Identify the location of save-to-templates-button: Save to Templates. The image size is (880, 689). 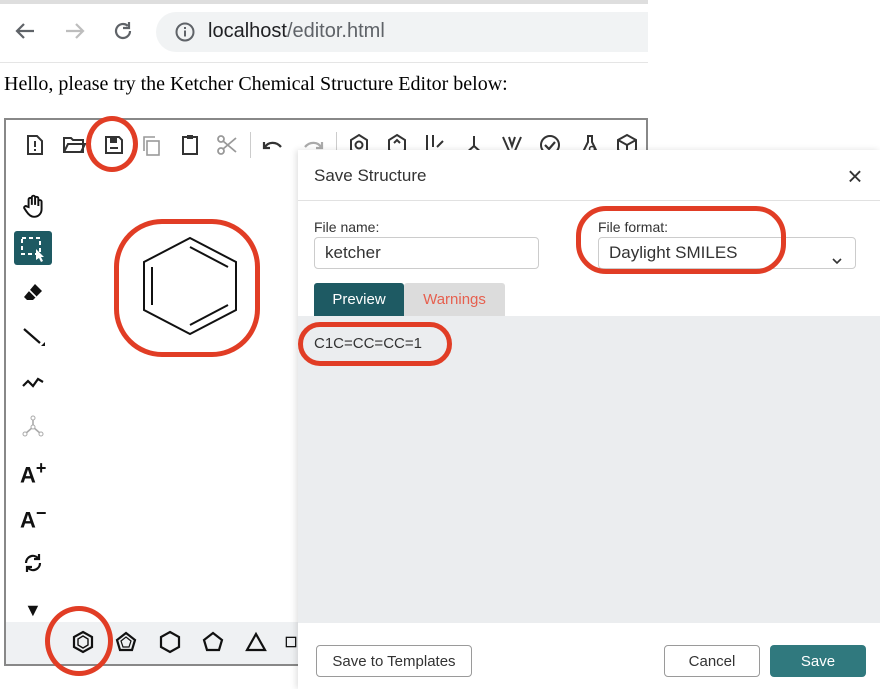
(394, 661).